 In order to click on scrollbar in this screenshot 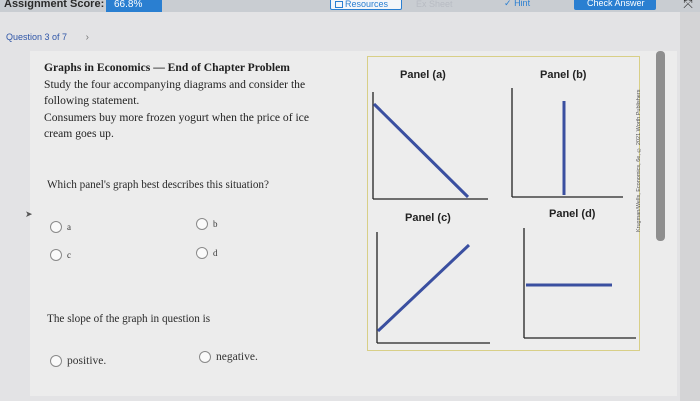, I will do `click(660, 146)`.